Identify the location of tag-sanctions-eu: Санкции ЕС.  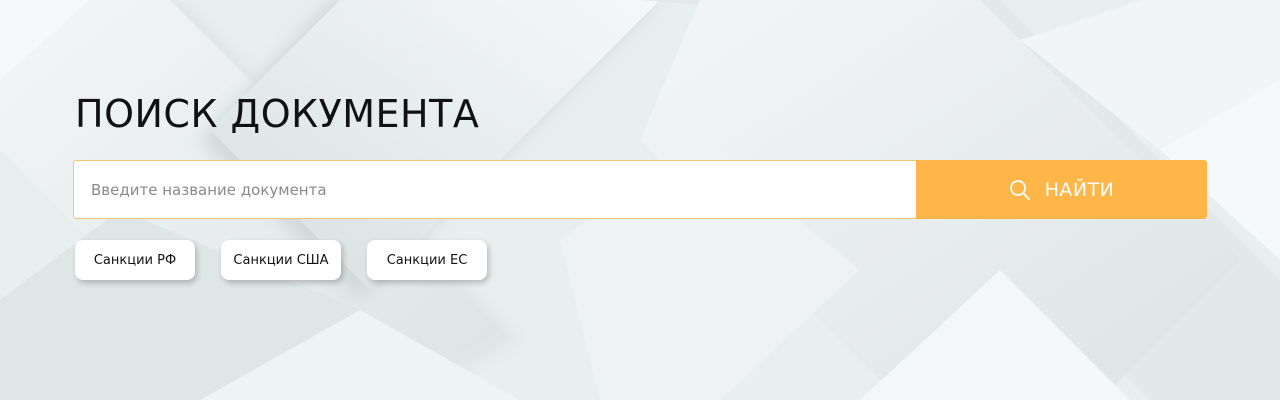
(427, 260).